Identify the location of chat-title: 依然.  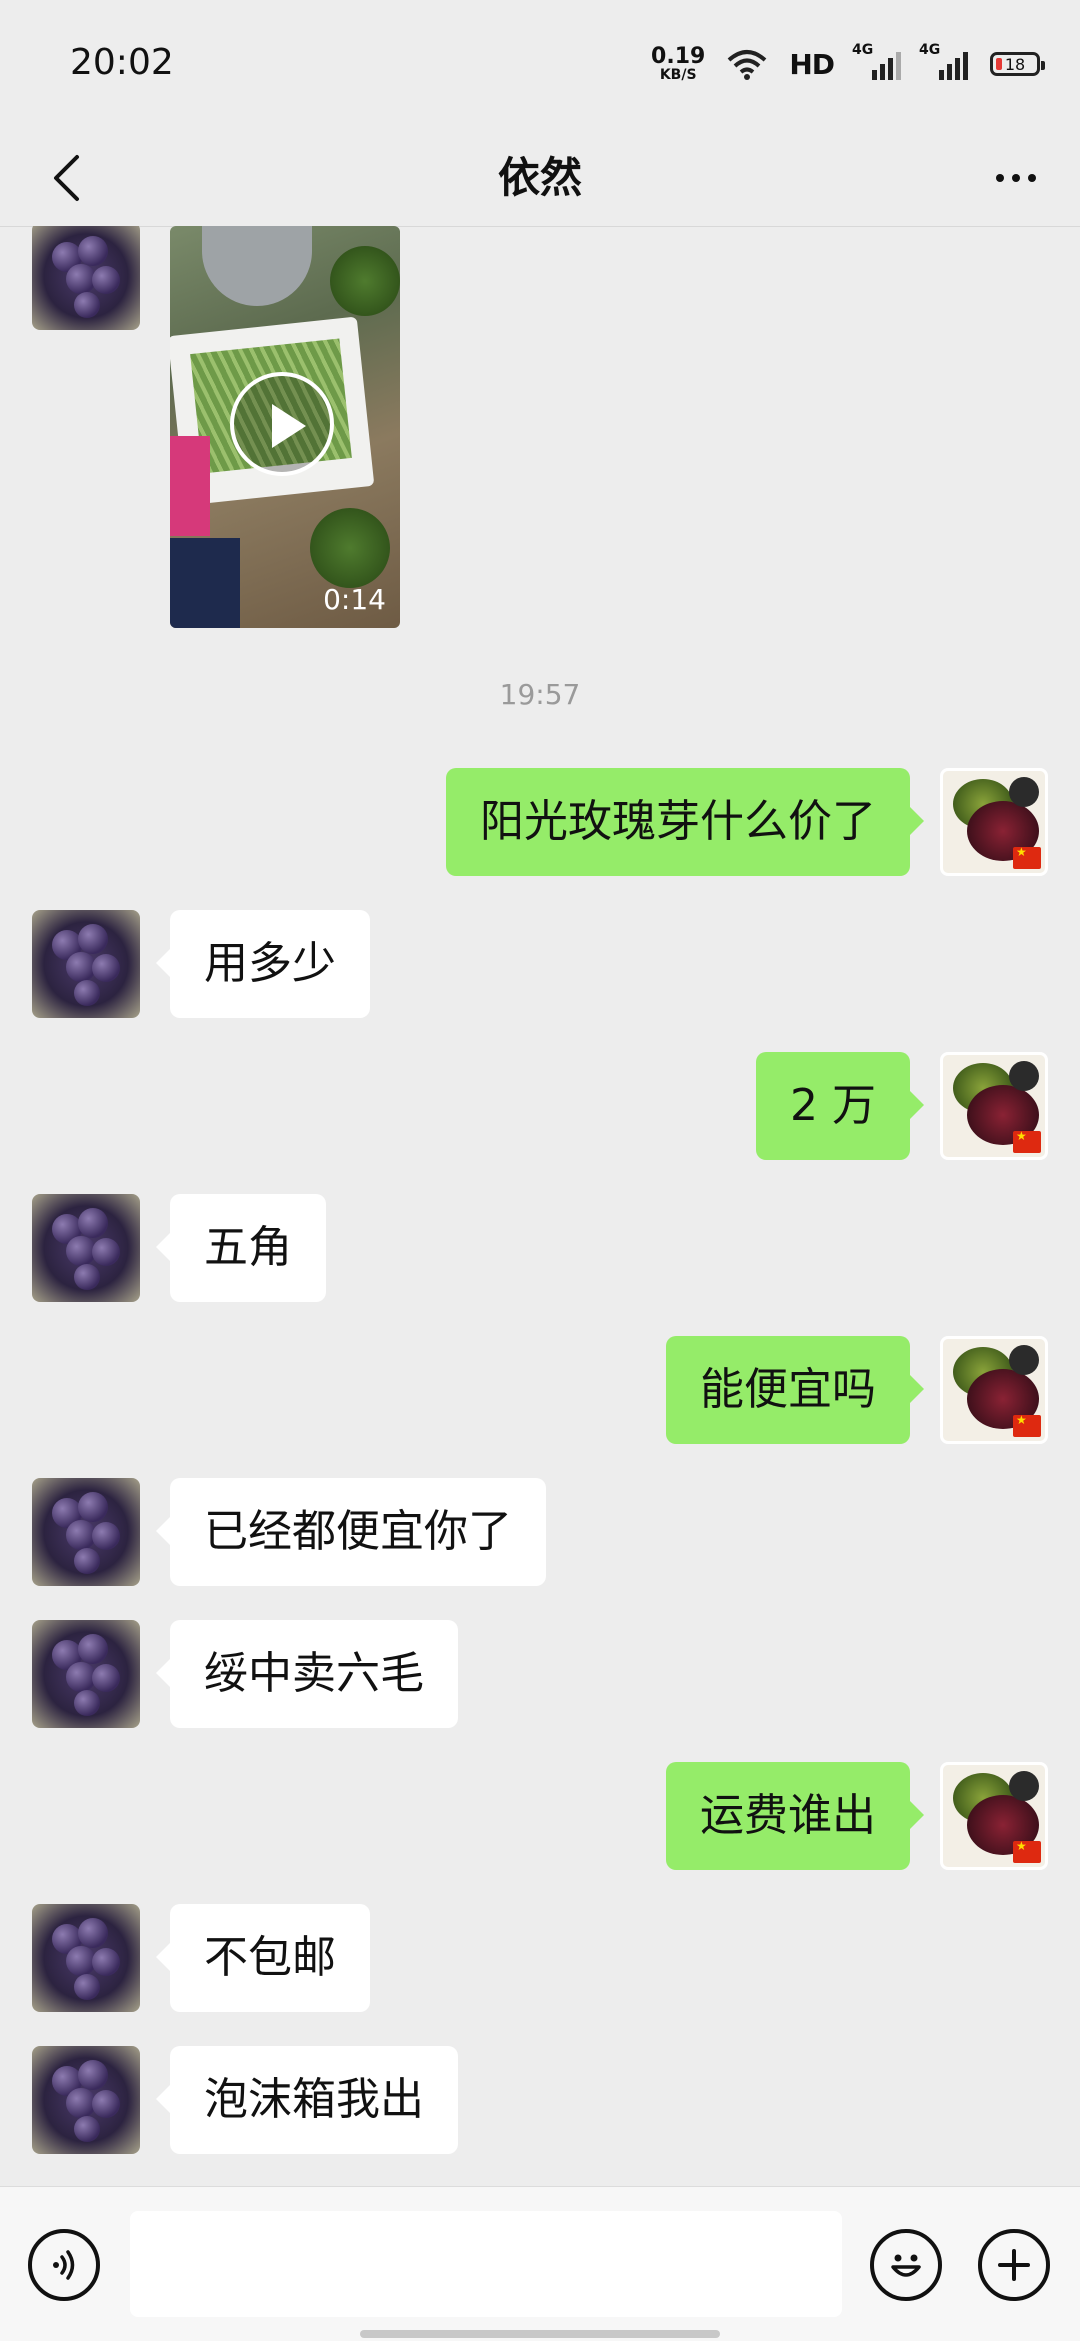
(539, 177).